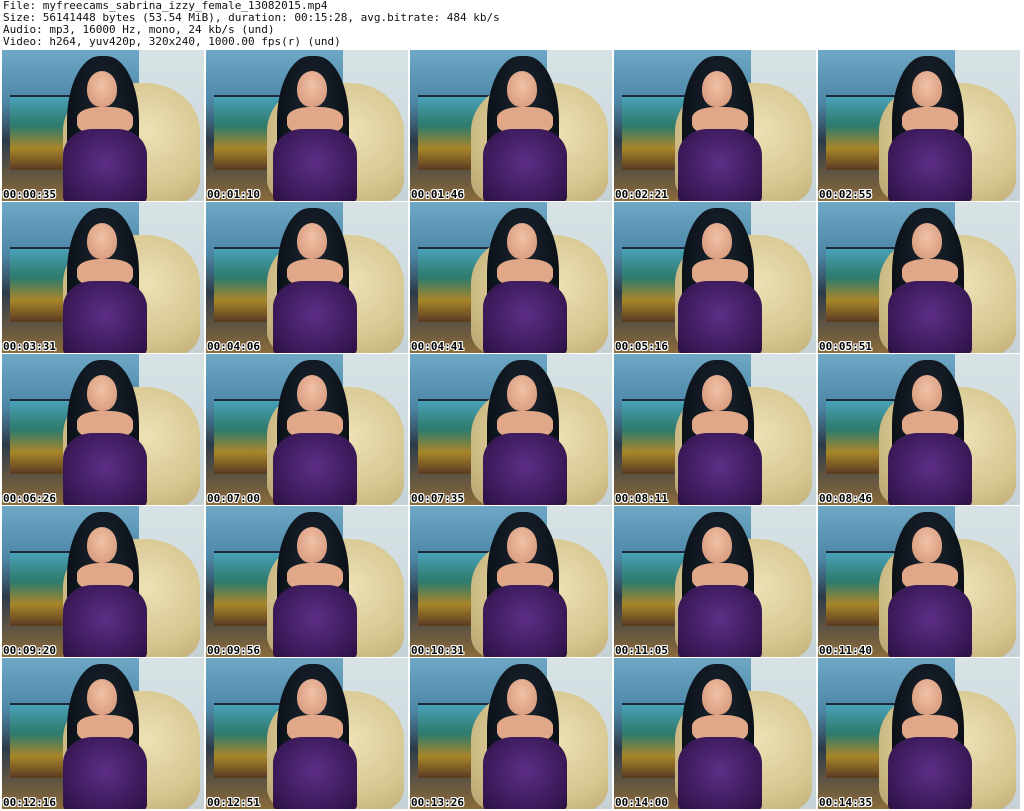 This screenshot has height=811, width=1024. I want to click on video-thumbnail: 00:07:35, so click(511, 429).